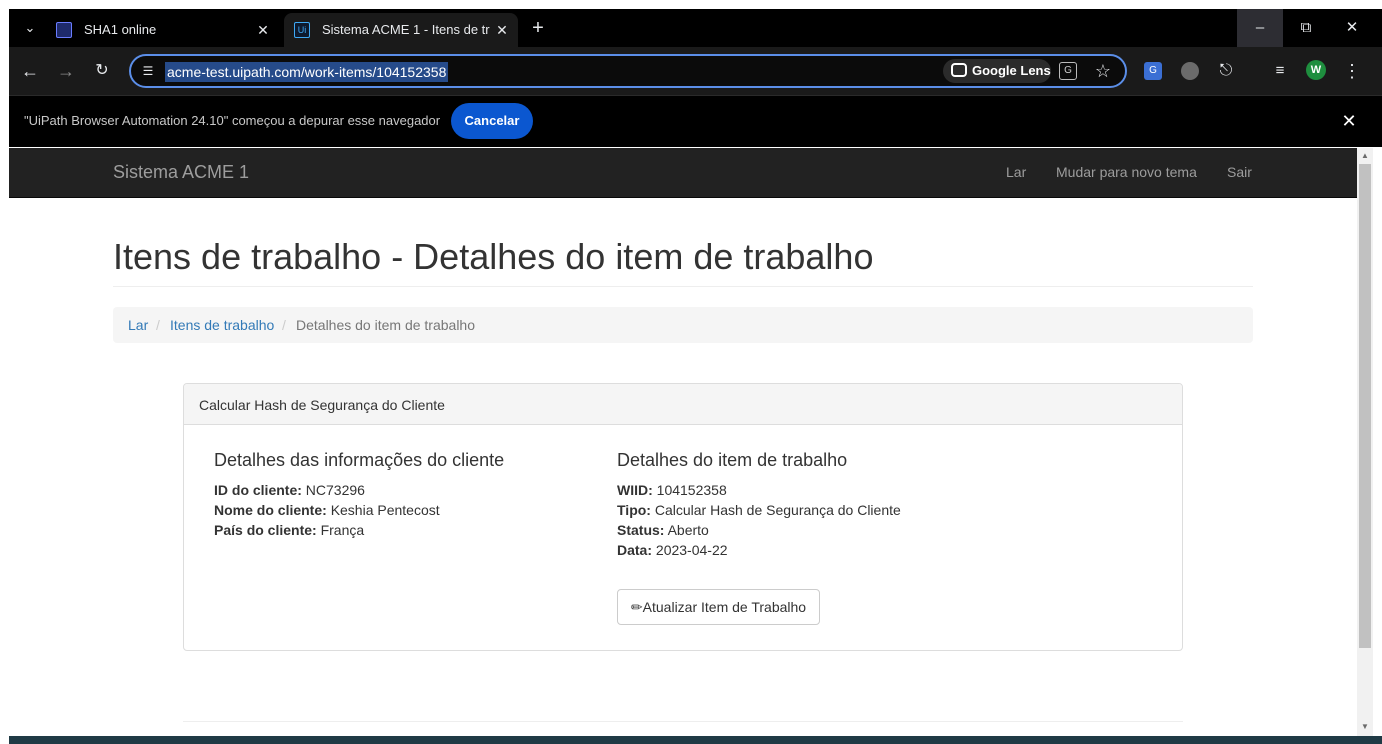 Image resolution: width=1382 pixels, height=744 pixels. I want to click on extension-icon: G, so click(1153, 71).